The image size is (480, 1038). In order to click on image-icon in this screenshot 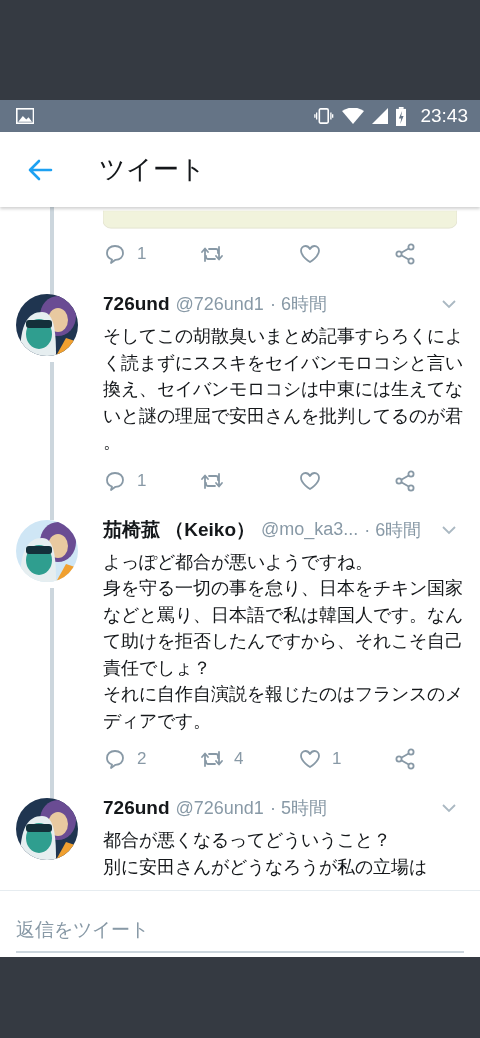, I will do `click(25, 116)`.